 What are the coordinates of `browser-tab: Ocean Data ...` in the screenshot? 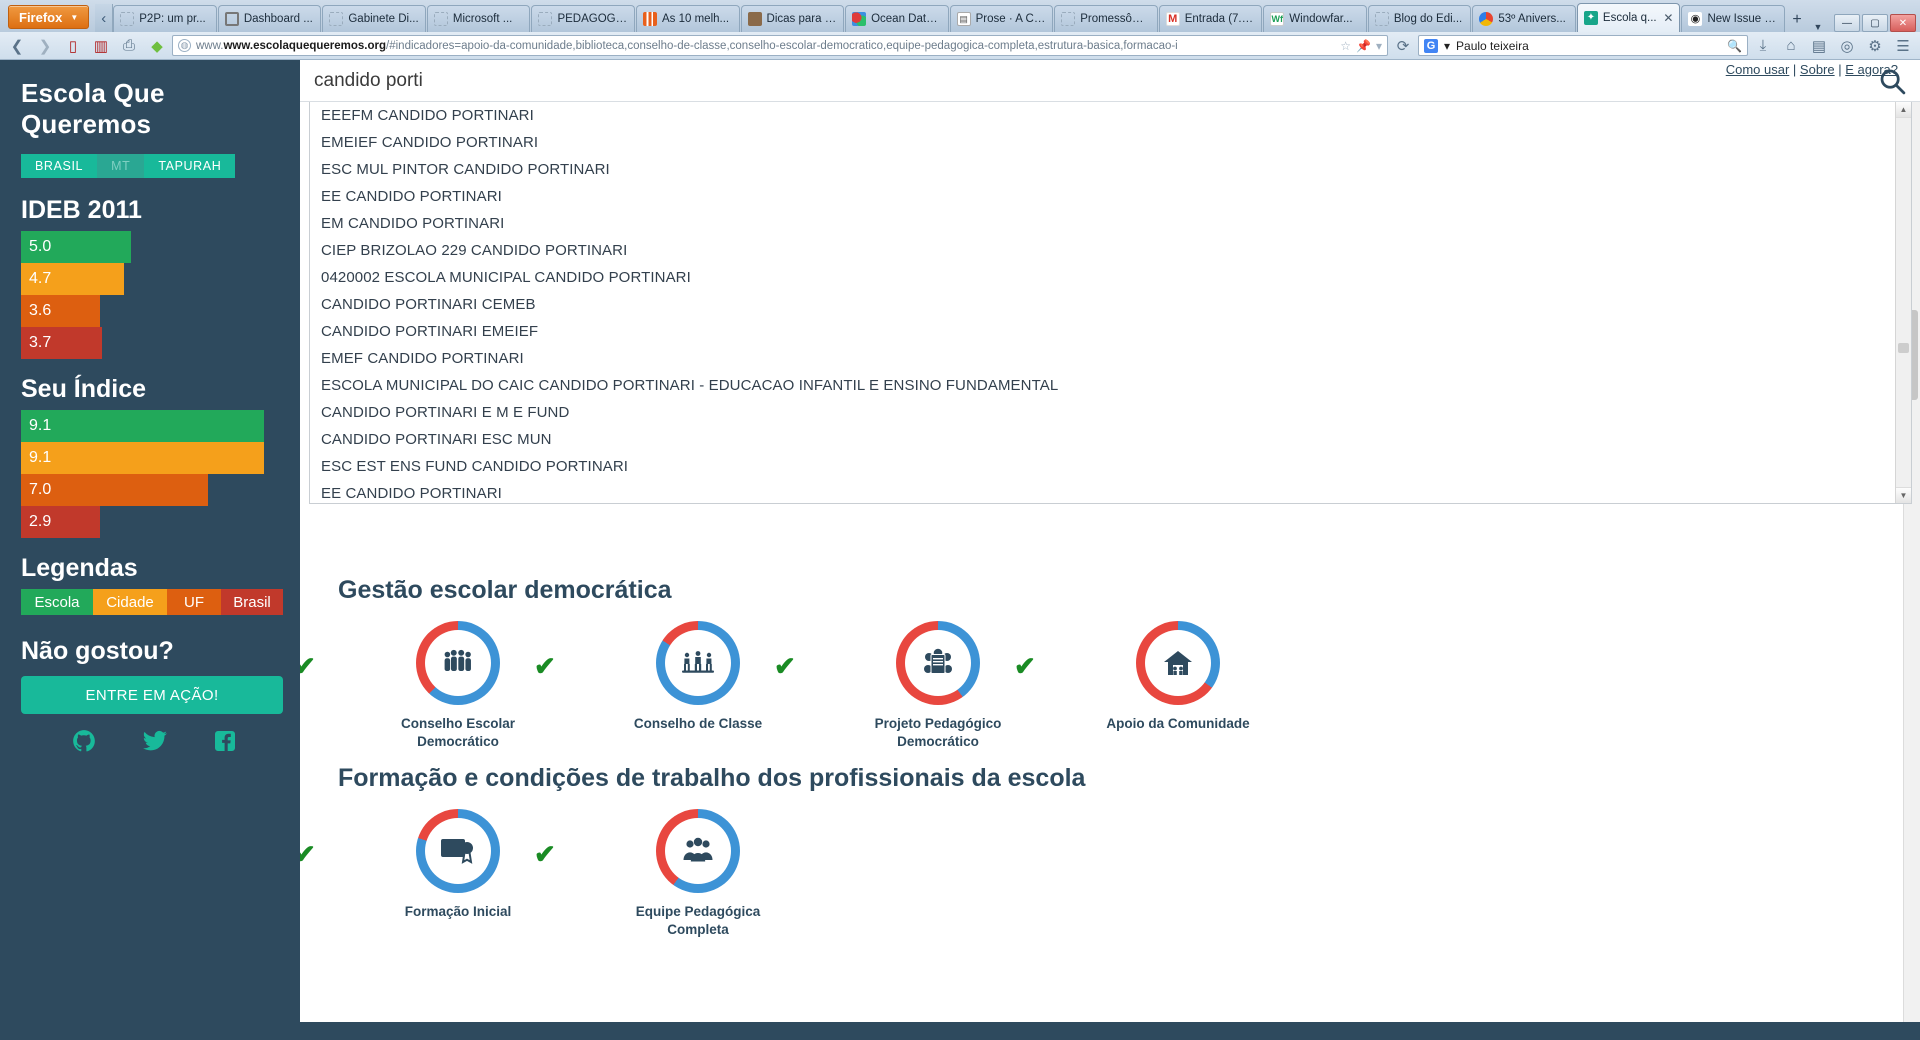 It's located at (897, 18).